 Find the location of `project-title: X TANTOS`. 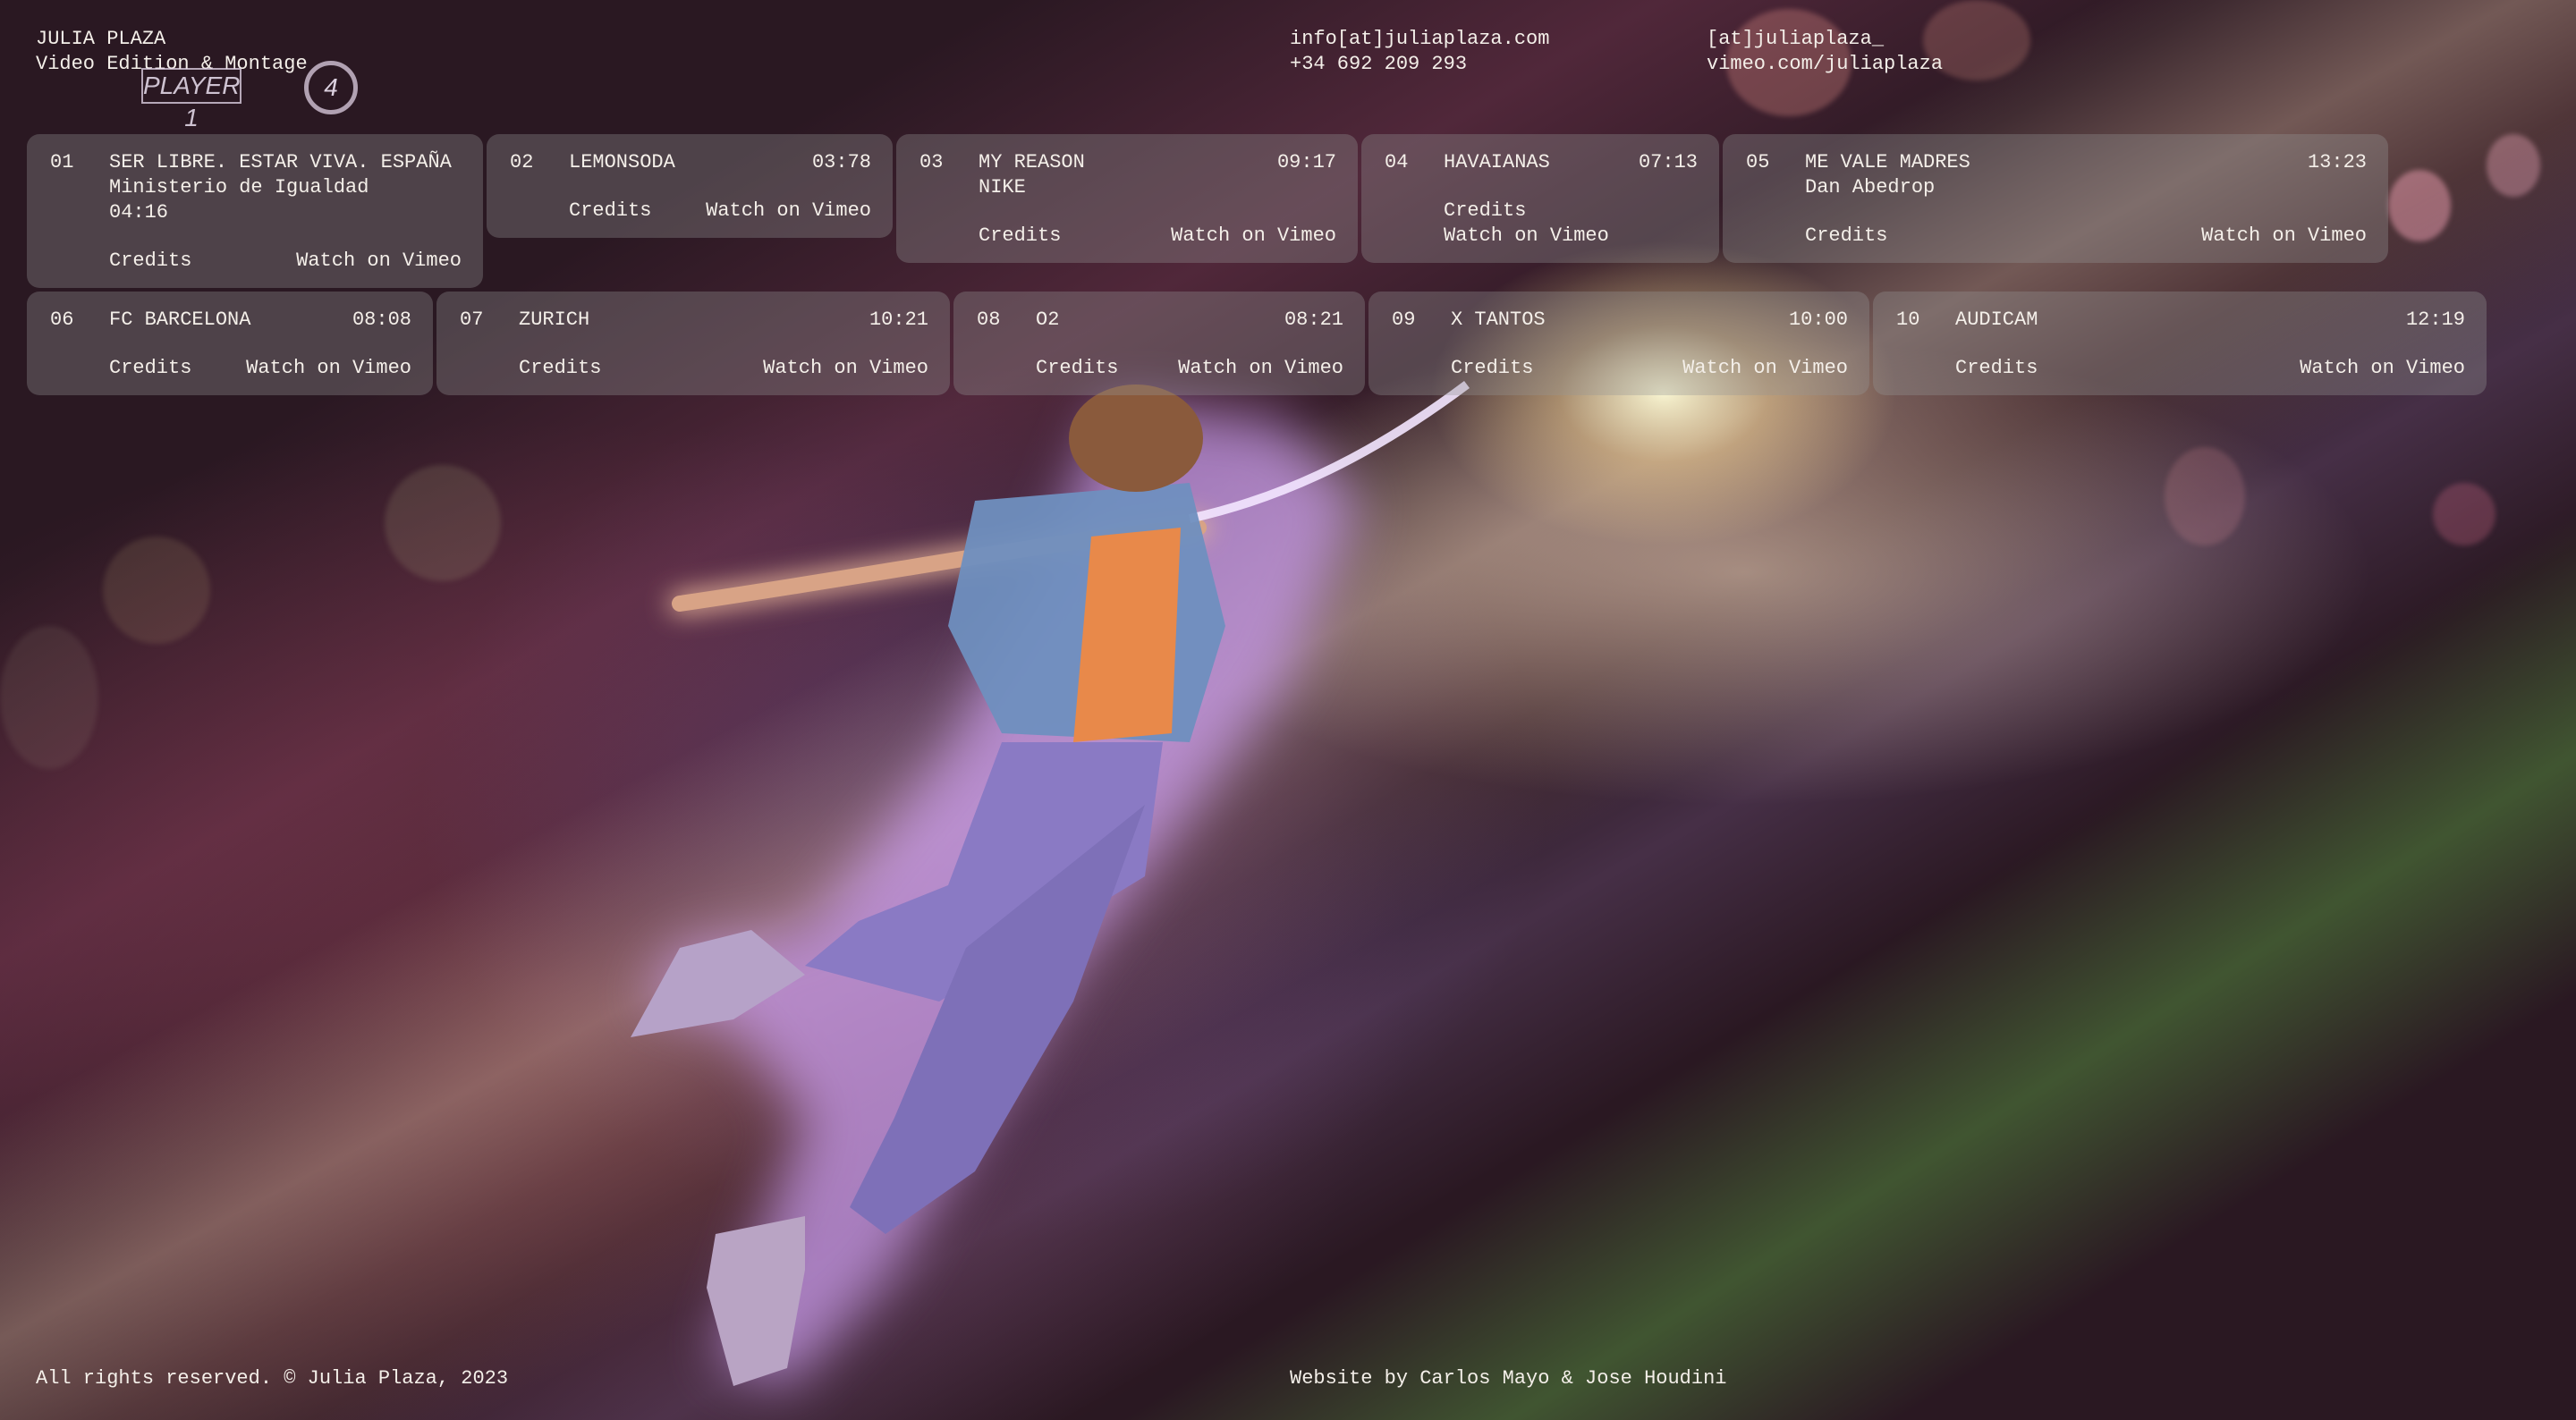

project-title: X TANTOS is located at coordinates (1498, 320).